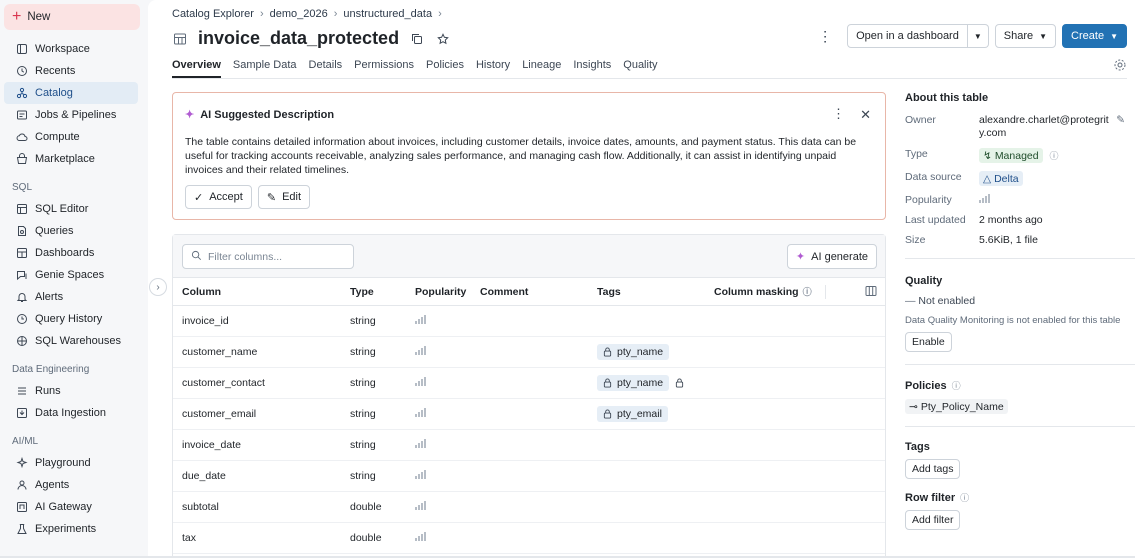 The height and width of the screenshot is (558, 1135). Describe the element at coordinates (213, 14) in the screenshot. I see `breadcrumb-catalog-explorer: Catalog Explorer` at that location.